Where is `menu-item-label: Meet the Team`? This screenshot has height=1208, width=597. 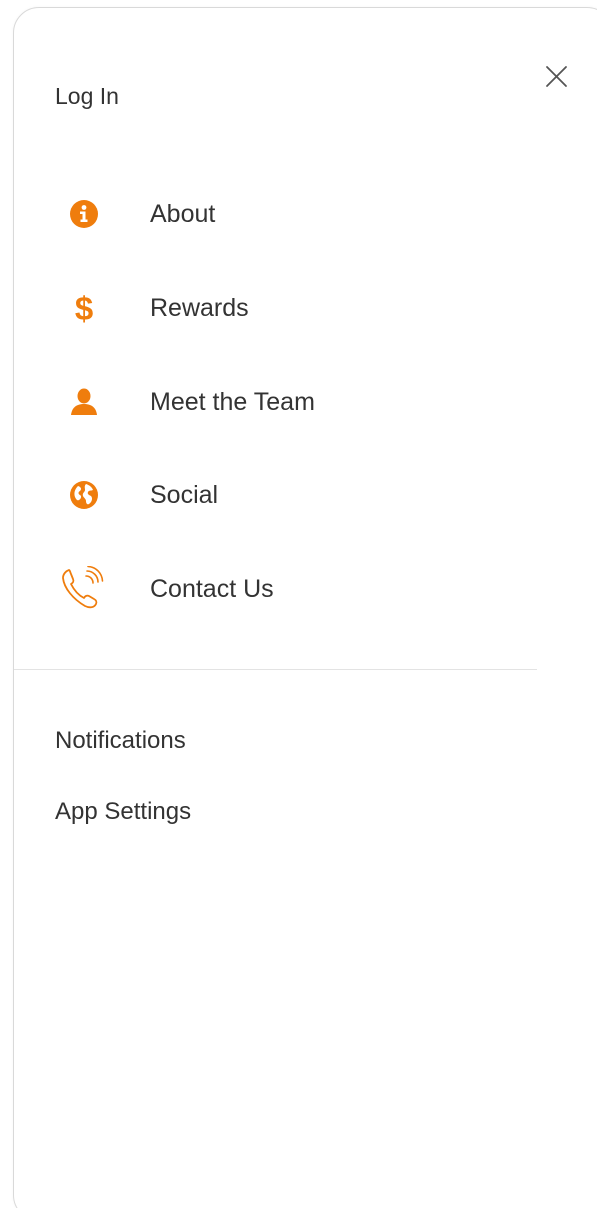
menu-item-label: Meet the Team is located at coordinates (232, 402).